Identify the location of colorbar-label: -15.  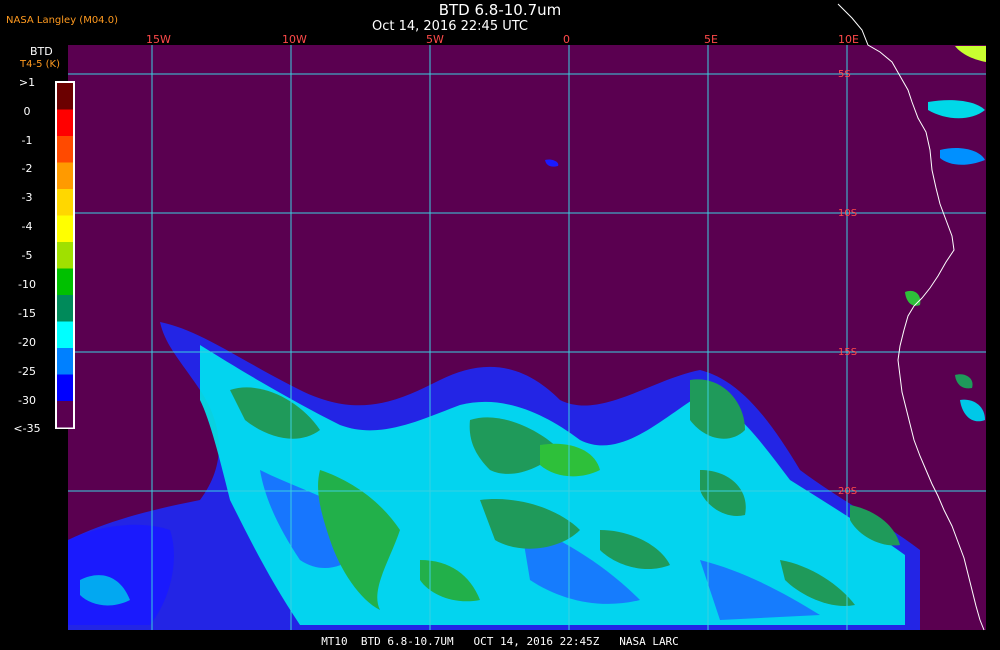
(27, 313).